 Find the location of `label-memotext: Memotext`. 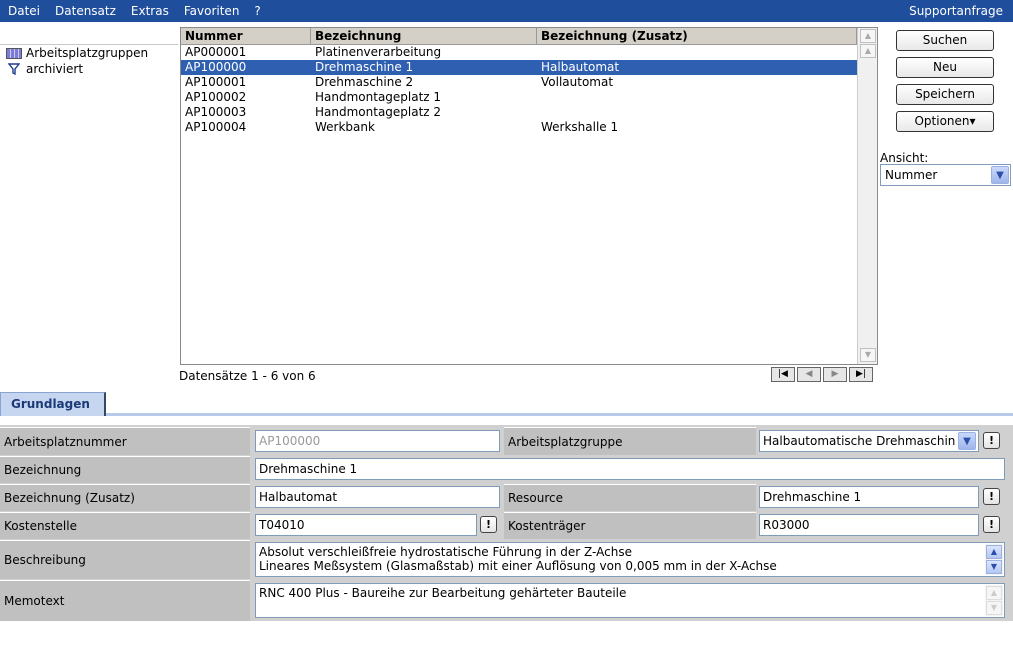

label-memotext: Memotext is located at coordinates (125, 600).